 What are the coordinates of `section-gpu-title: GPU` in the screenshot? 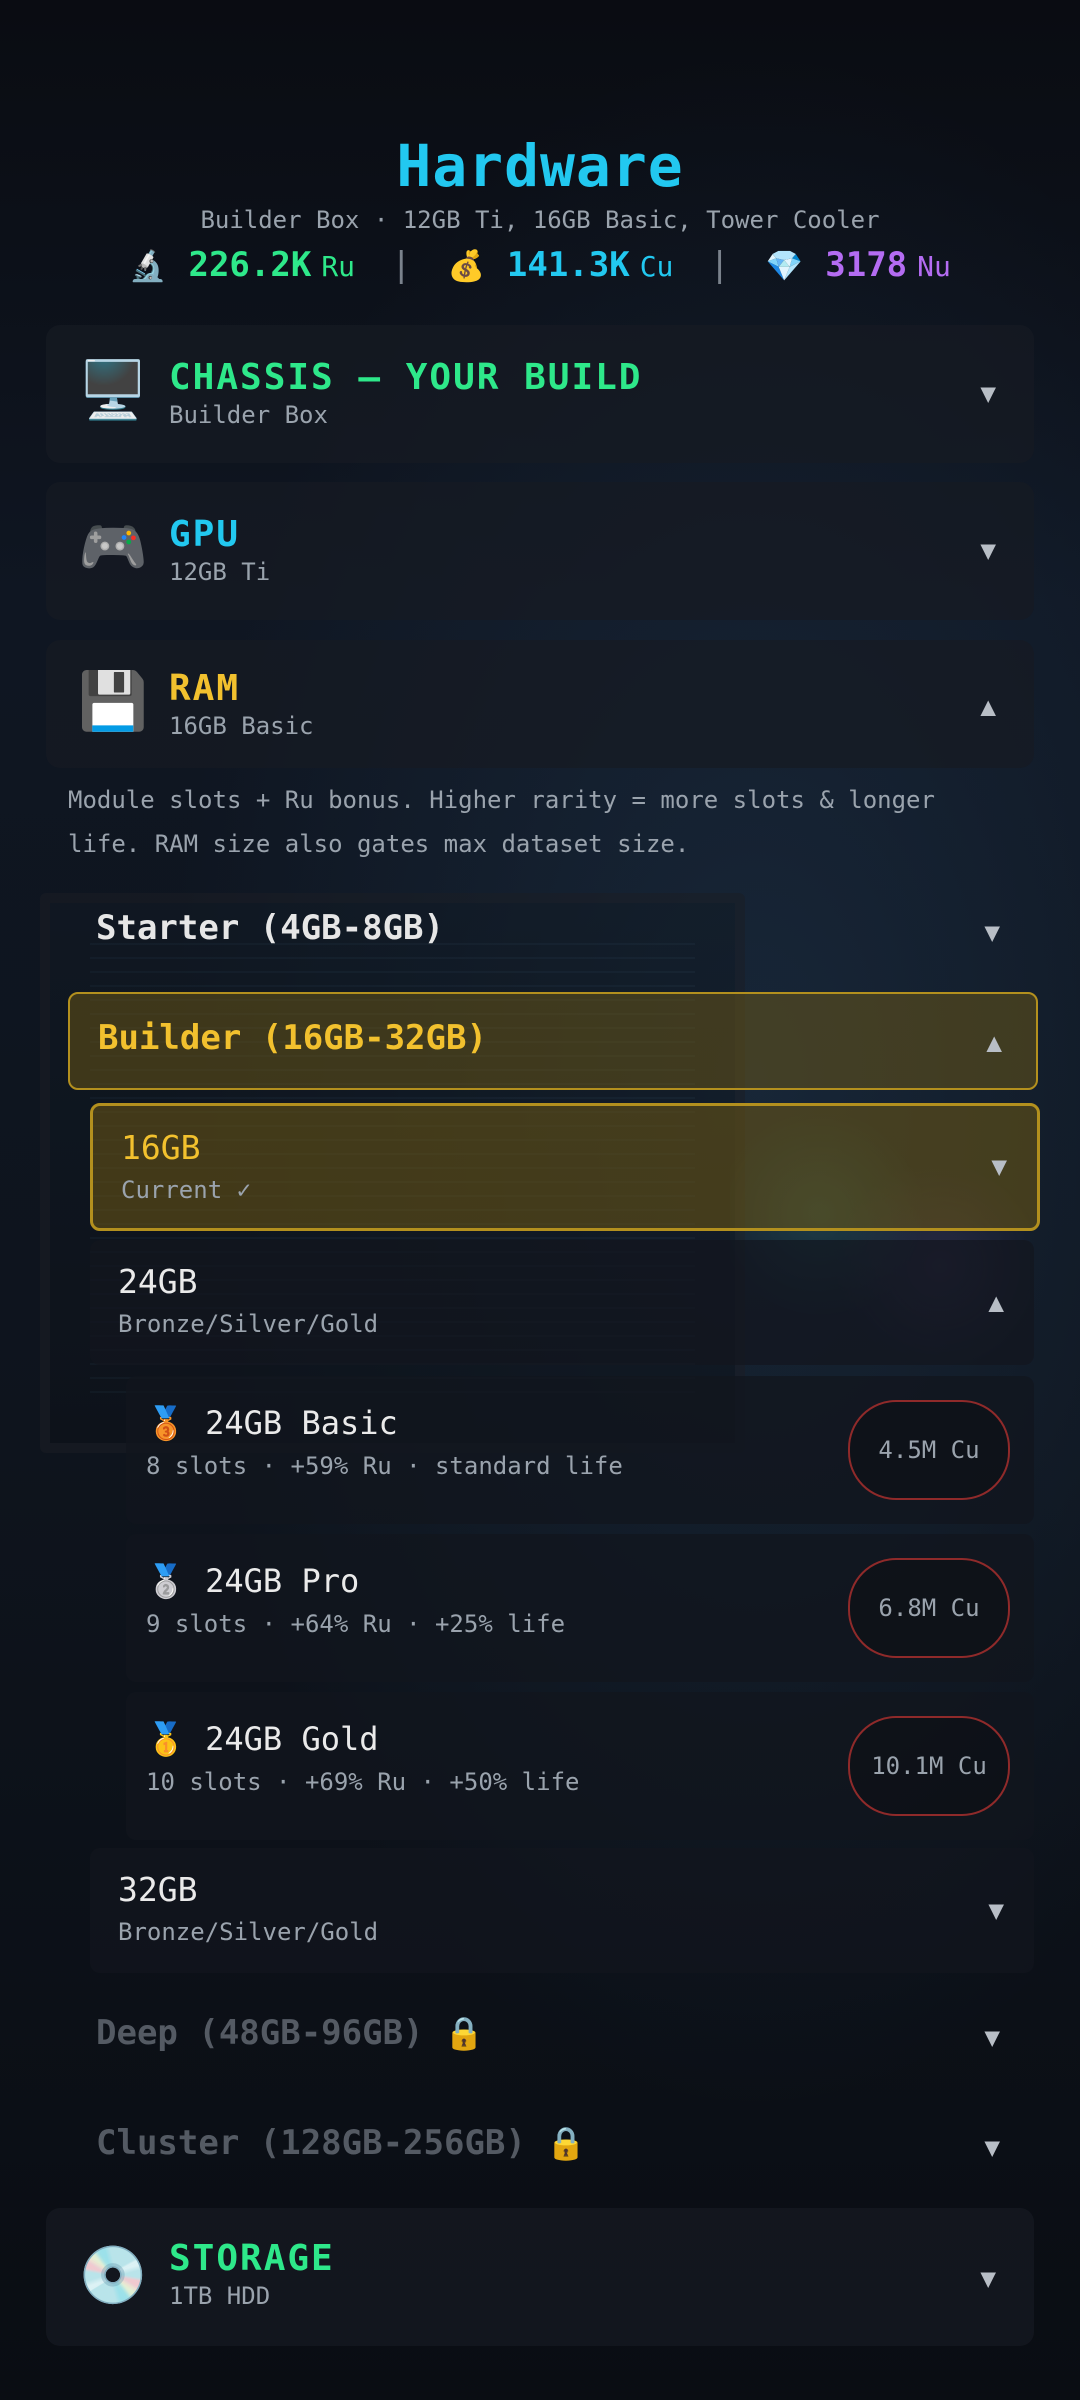 It's located at (205, 534).